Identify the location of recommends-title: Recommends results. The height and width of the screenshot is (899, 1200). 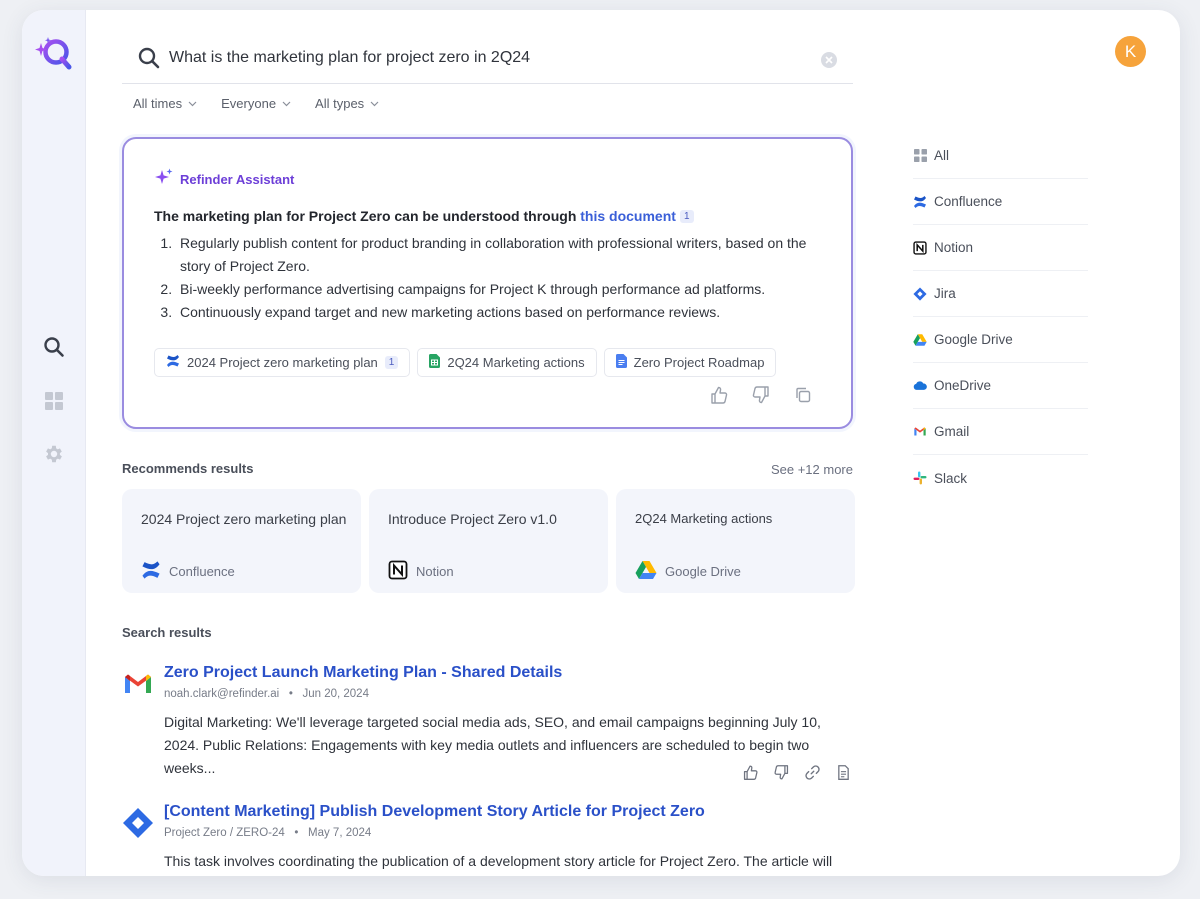
(188, 468).